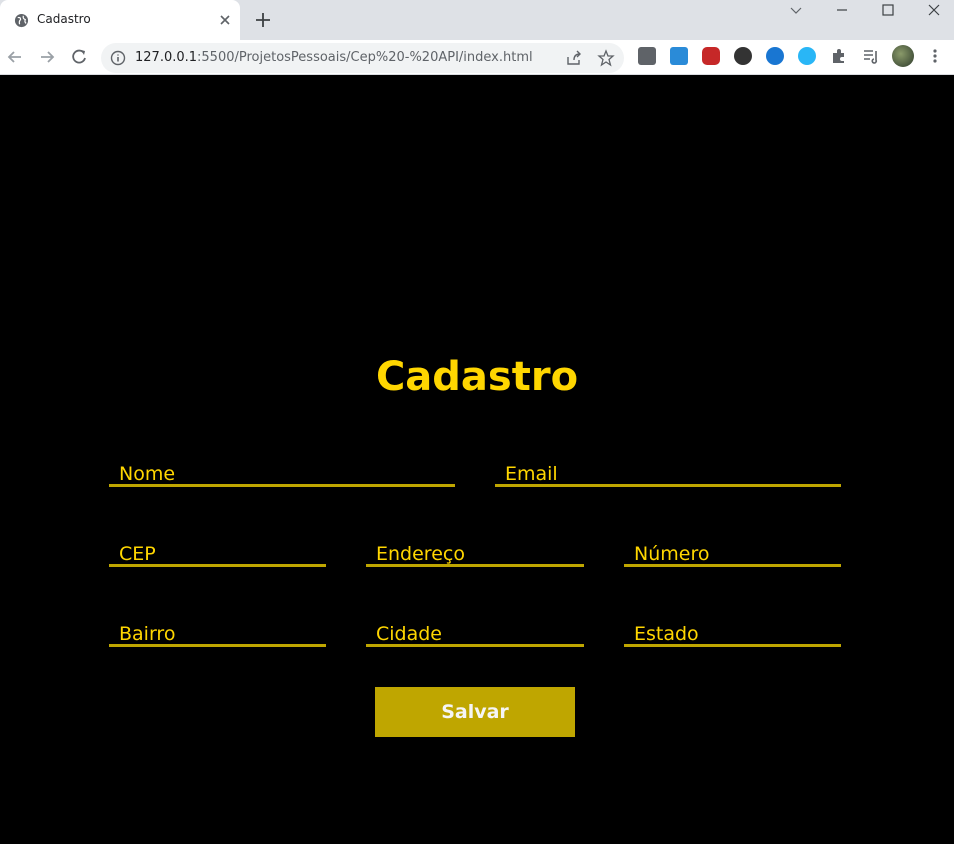  Describe the element at coordinates (935, 56) in the screenshot. I see `more-options-icon` at that location.